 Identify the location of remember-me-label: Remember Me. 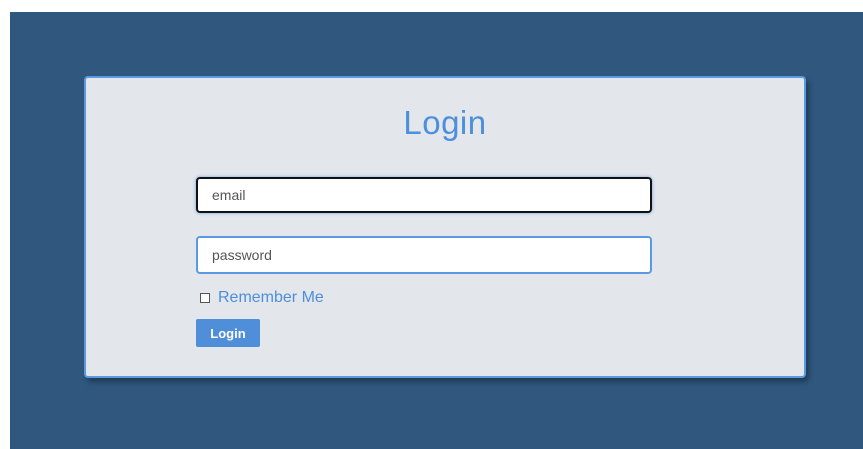
(271, 298).